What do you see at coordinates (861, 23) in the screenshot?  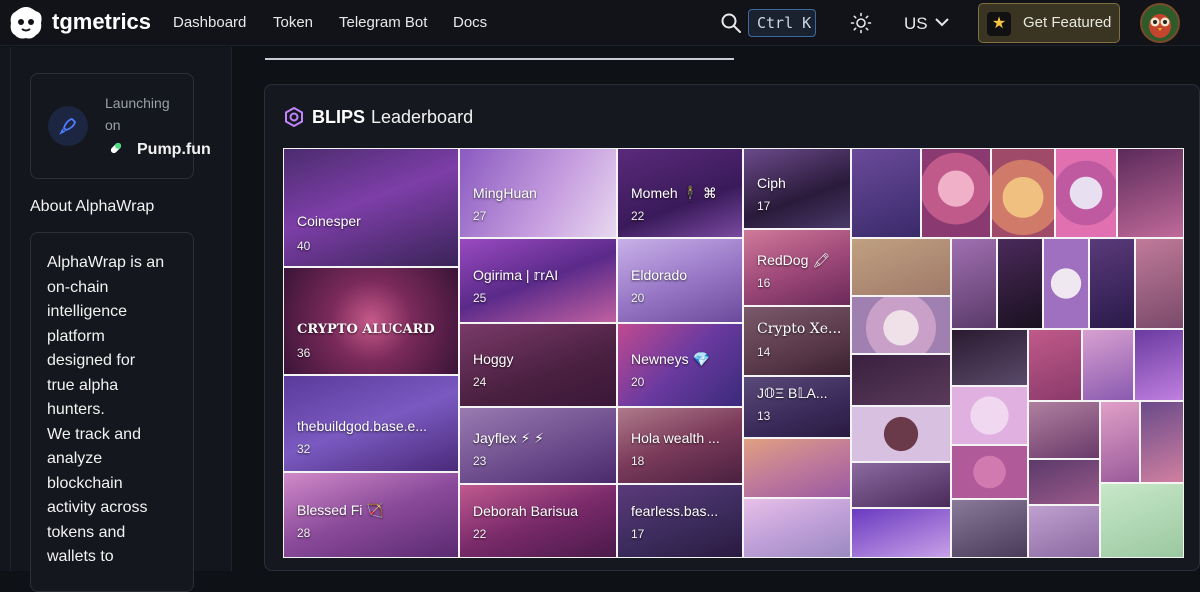 I see `sun-icon` at bounding box center [861, 23].